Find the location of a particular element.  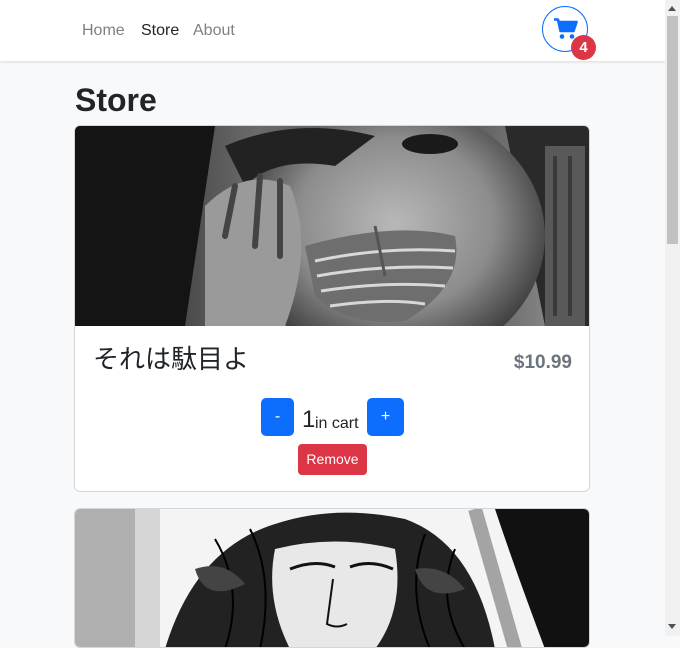

scroll-down-arrow-icon is located at coordinates (672, 626).